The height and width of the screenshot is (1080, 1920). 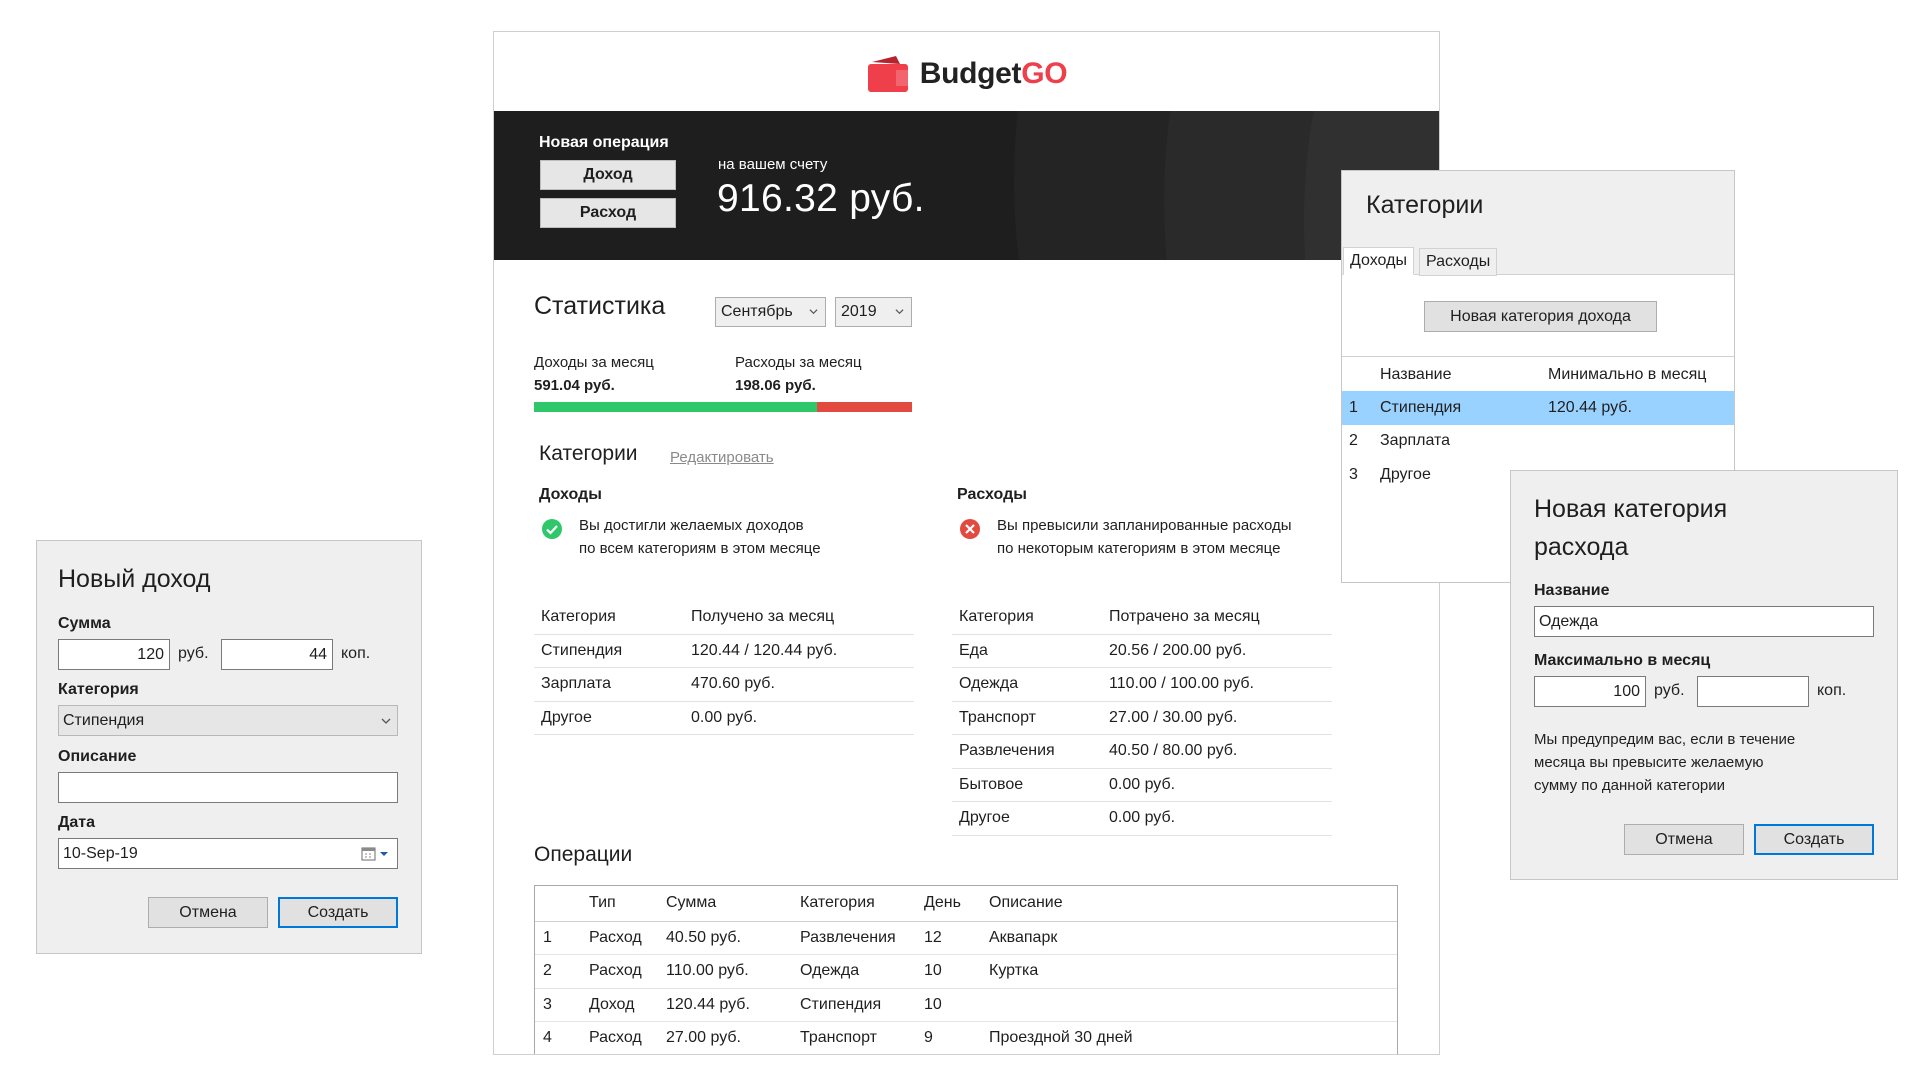 I want to click on wallet-logo-icon, so click(x=887, y=73).